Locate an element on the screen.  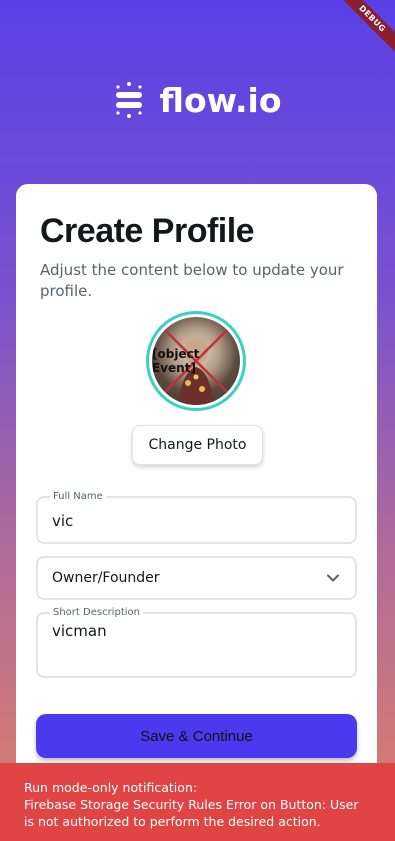
flow-logo-icon is located at coordinates (129, 100).